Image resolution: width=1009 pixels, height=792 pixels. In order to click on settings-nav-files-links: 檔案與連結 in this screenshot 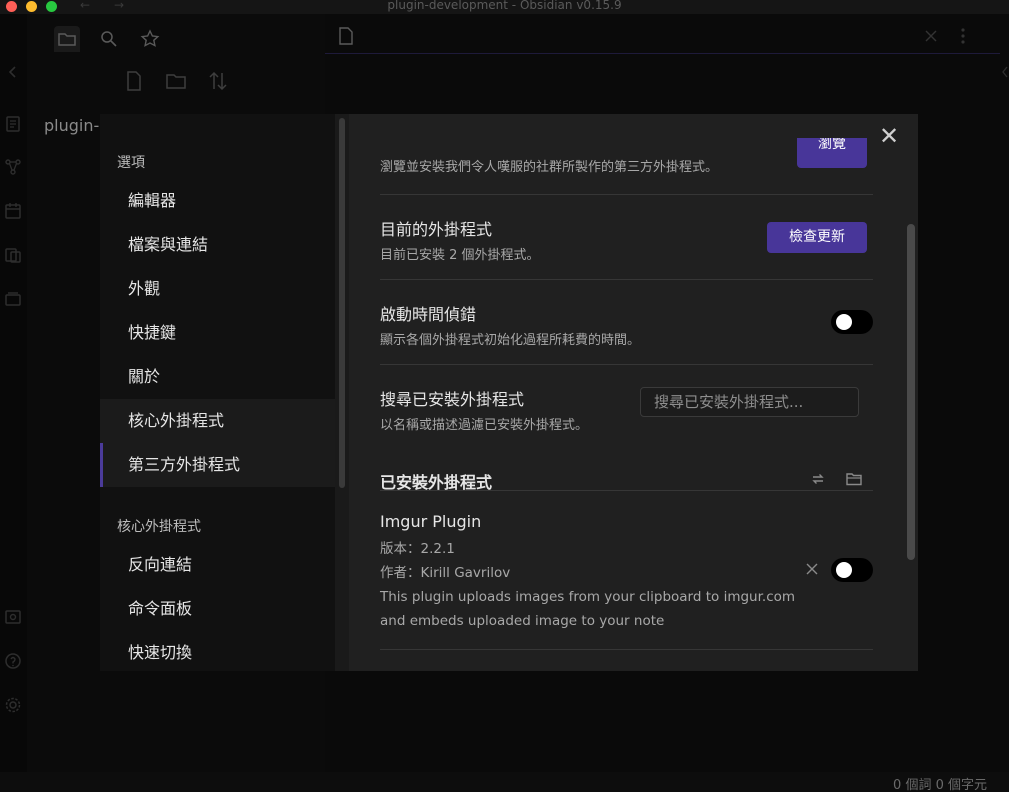, I will do `click(217, 245)`.